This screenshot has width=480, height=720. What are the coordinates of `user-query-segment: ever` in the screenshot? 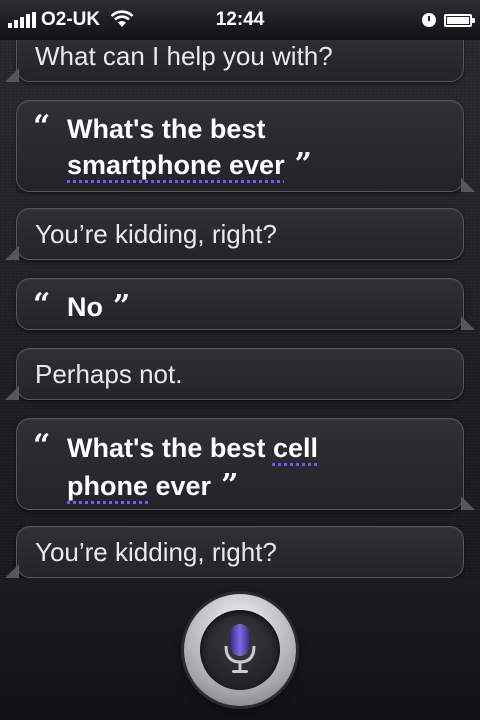 It's located at (180, 486).